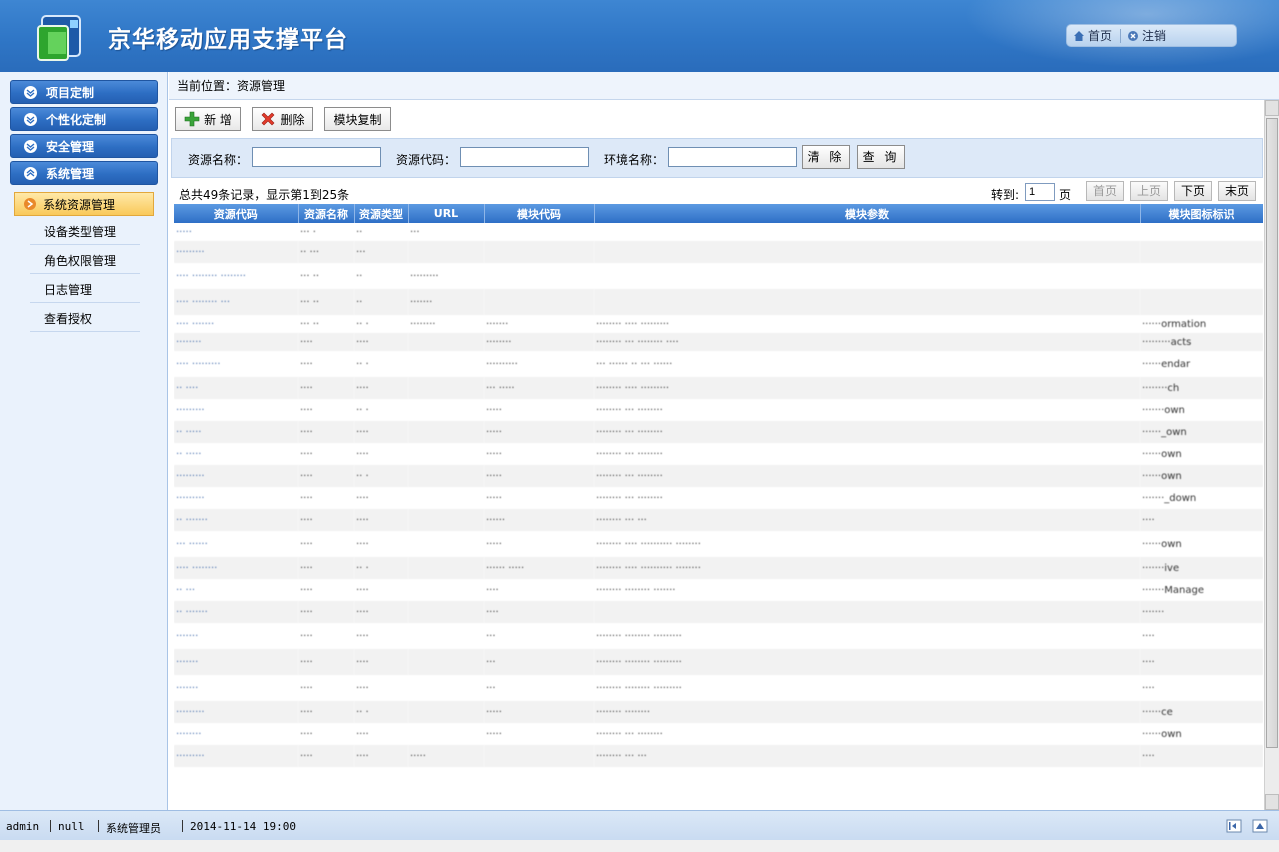  Describe the element at coordinates (539, 342) in the screenshot. I see `cell-module: ········` at that location.